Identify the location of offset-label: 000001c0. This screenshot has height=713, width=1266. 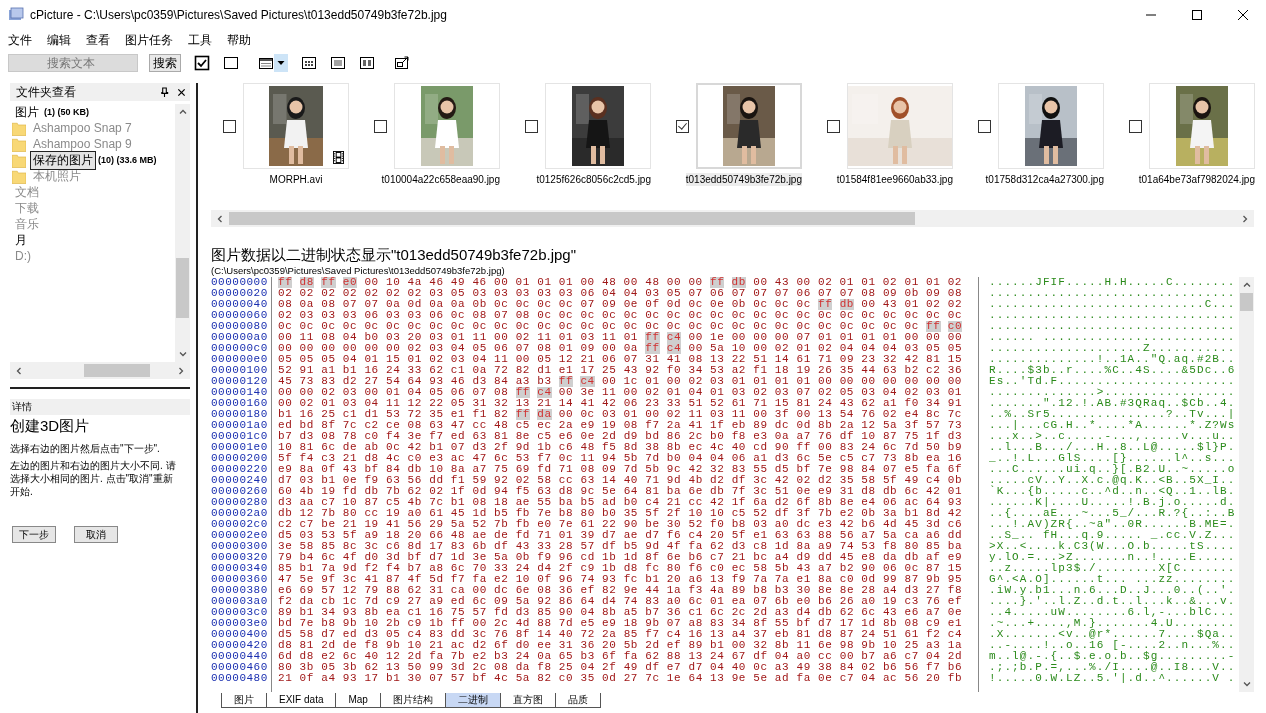
(240, 436).